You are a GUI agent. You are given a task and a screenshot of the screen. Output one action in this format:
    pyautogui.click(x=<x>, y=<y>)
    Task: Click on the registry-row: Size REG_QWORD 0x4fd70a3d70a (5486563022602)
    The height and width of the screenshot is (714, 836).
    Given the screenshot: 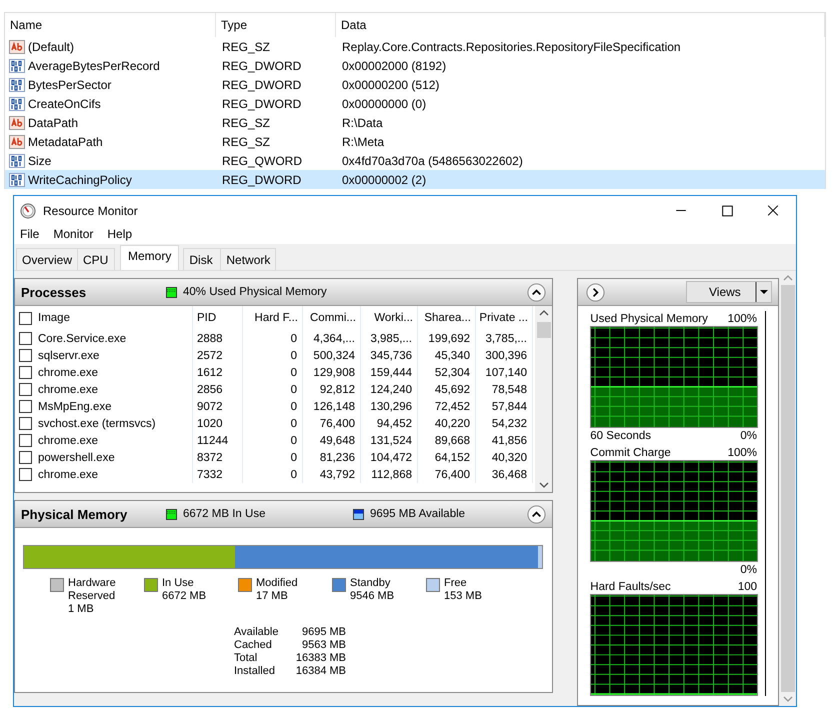 What is the action you would take?
    pyautogui.click(x=415, y=160)
    